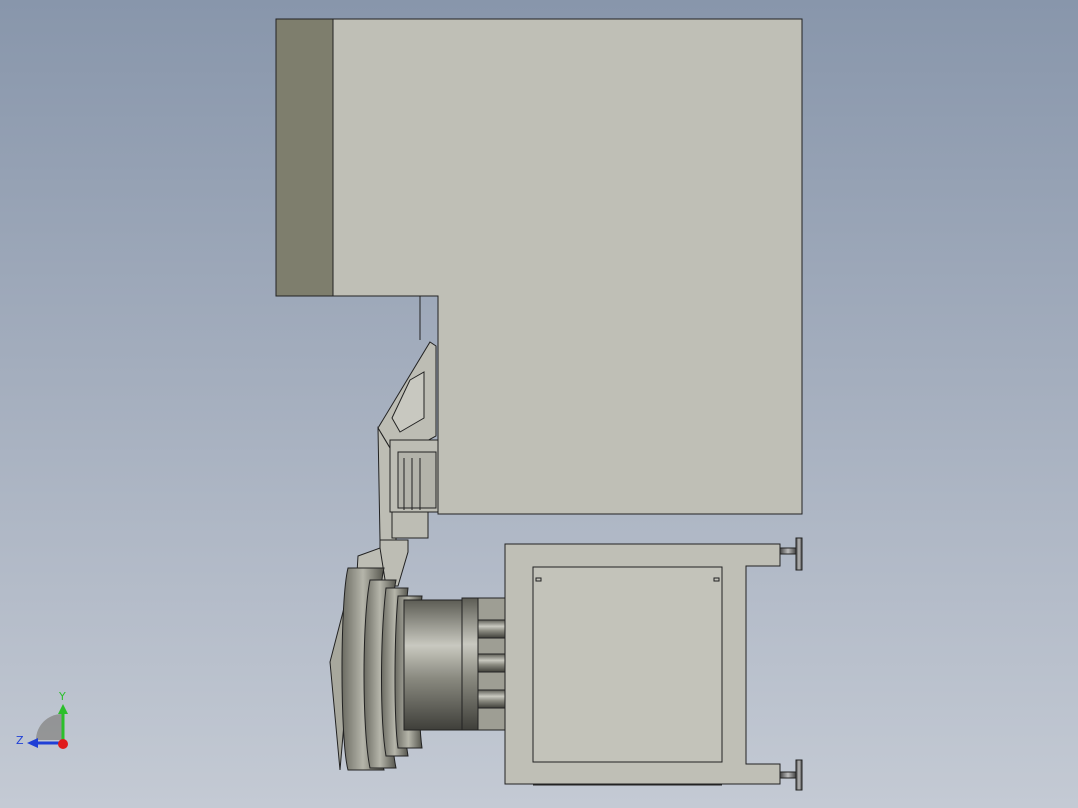 The height and width of the screenshot is (808, 1078). Describe the element at coordinates (304, 157) in the screenshot. I see `side-panel-dark-face` at that location.